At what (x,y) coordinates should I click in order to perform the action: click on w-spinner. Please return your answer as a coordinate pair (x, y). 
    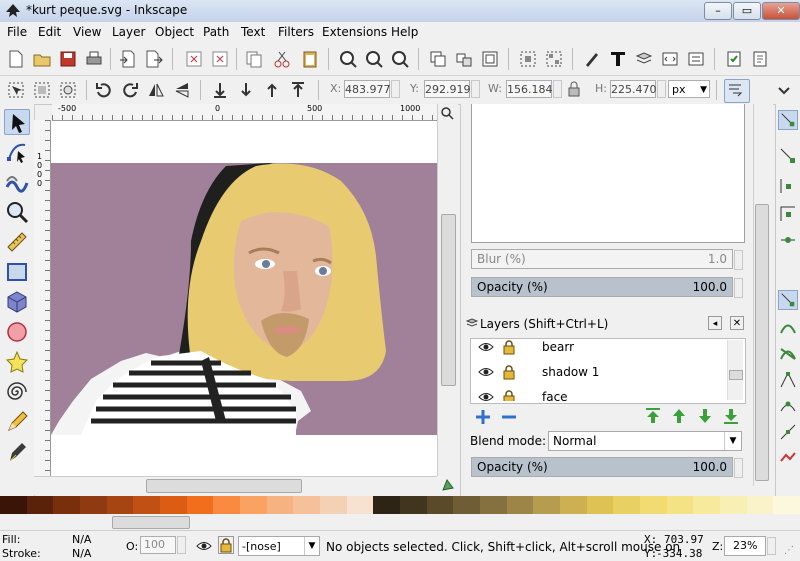
    Looking at the image, I should click on (557, 89).